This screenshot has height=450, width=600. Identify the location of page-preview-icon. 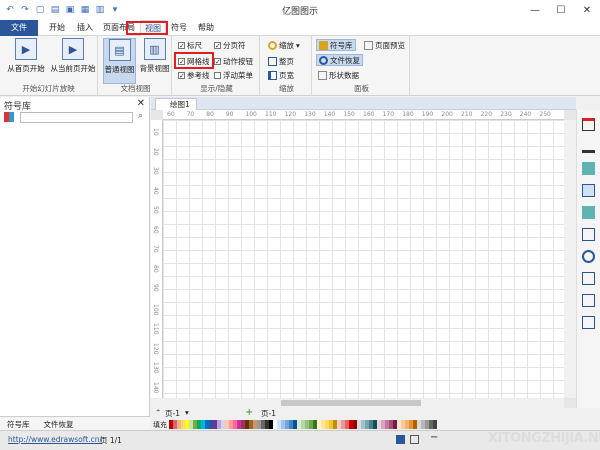
(368, 45).